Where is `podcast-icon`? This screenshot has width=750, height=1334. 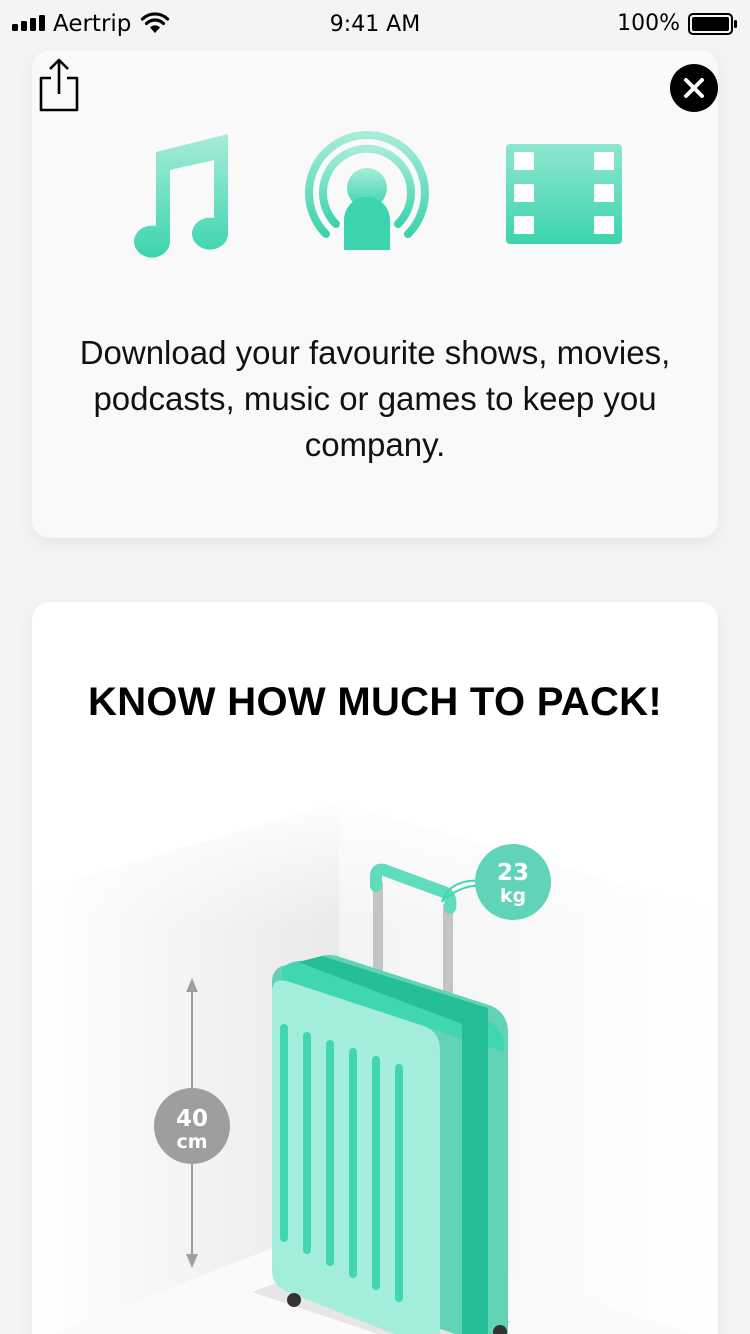
podcast-icon is located at coordinates (367, 190).